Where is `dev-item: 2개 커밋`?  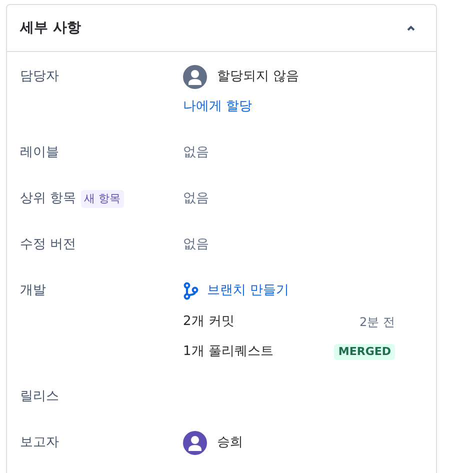
dev-item: 2개 커밋 is located at coordinates (208, 322).